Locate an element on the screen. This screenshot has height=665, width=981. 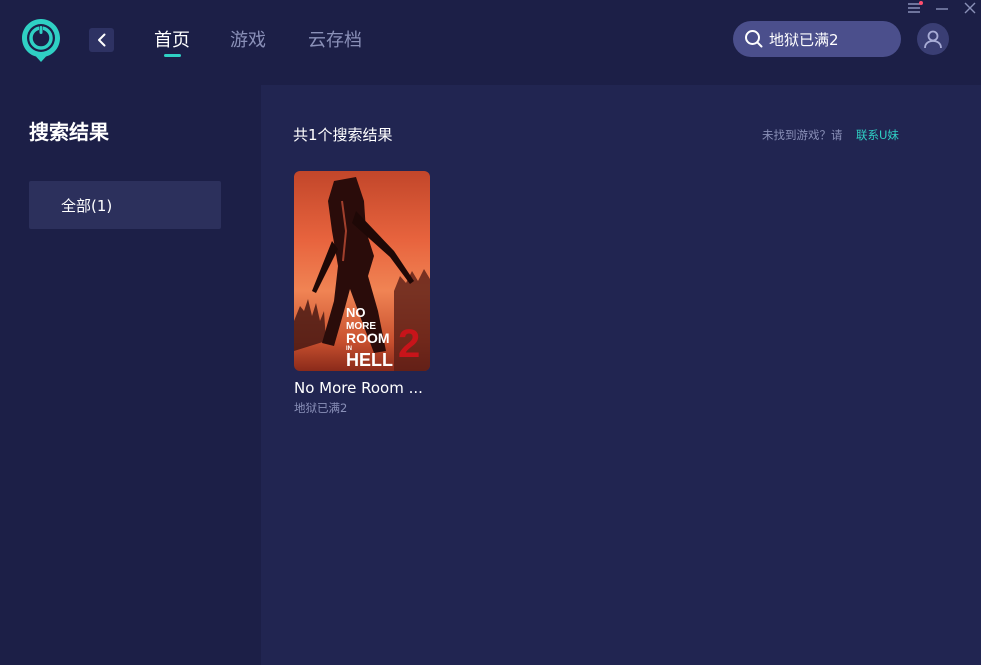
search-input-value: 地狱已满2 is located at coordinates (804, 39).